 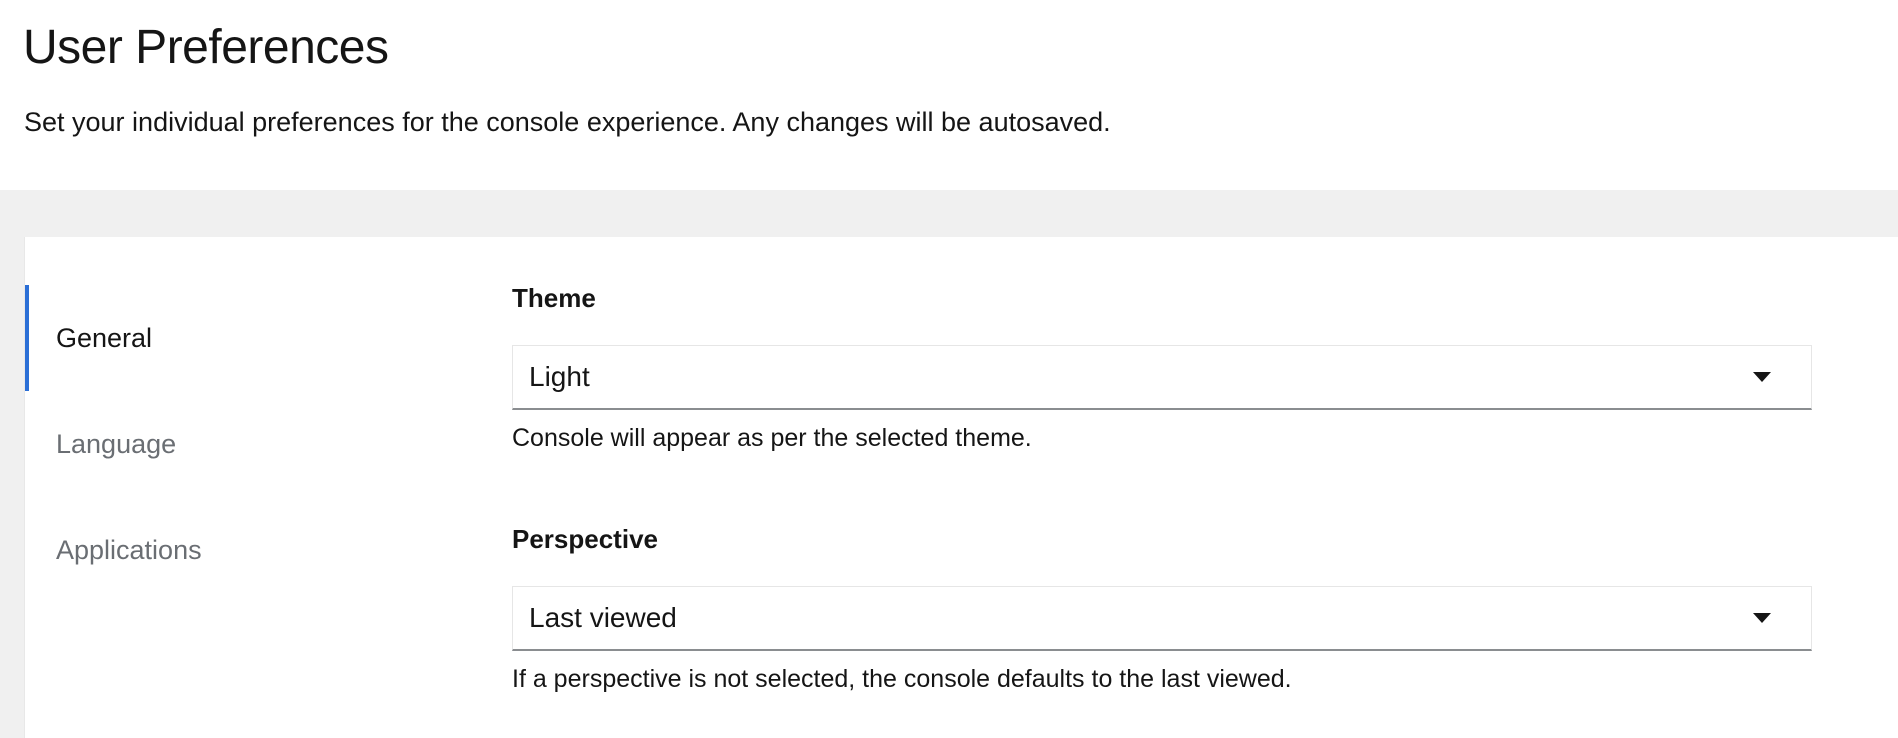 What do you see at coordinates (24, 487) in the screenshot?
I see `card-left-border` at bounding box center [24, 487].